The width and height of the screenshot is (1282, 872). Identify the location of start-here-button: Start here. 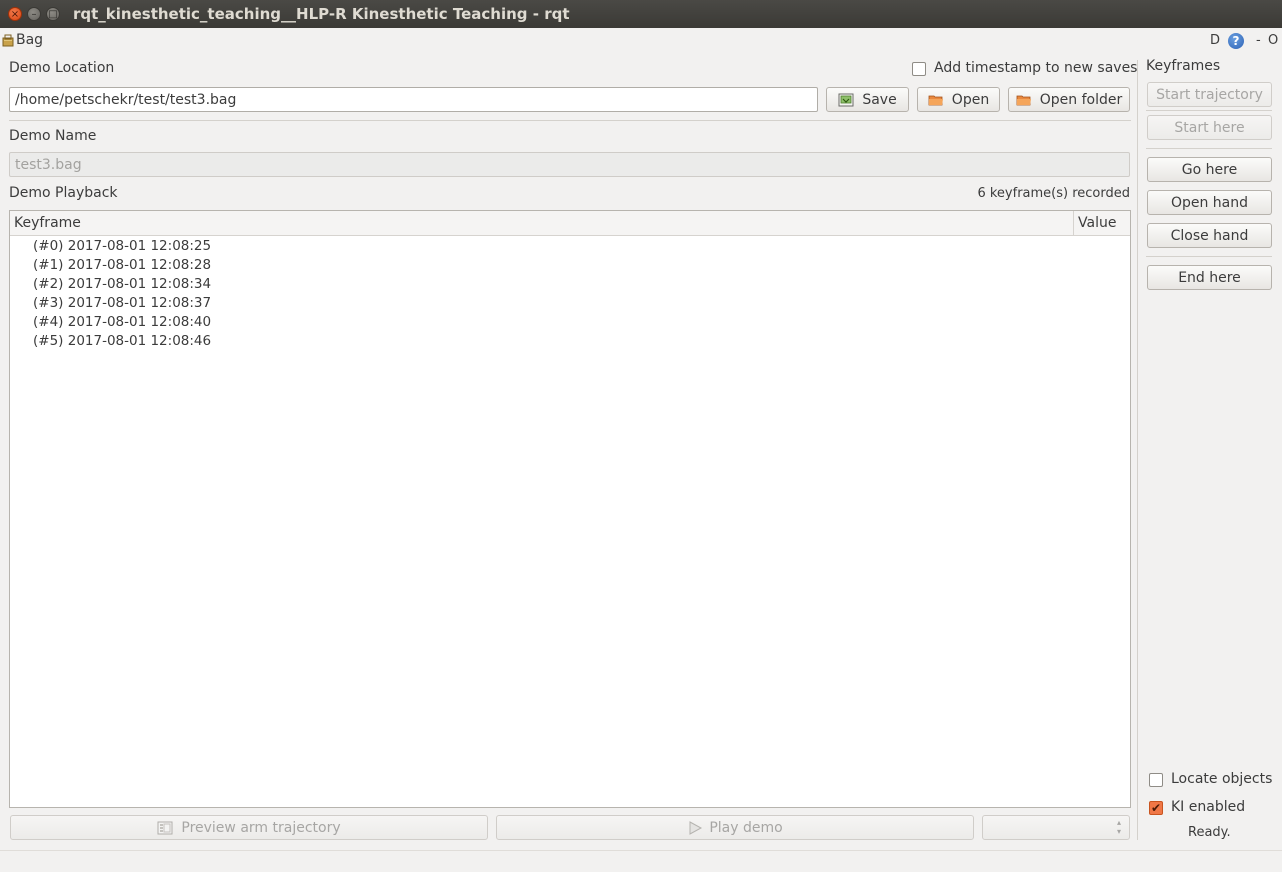
(1209, 127).